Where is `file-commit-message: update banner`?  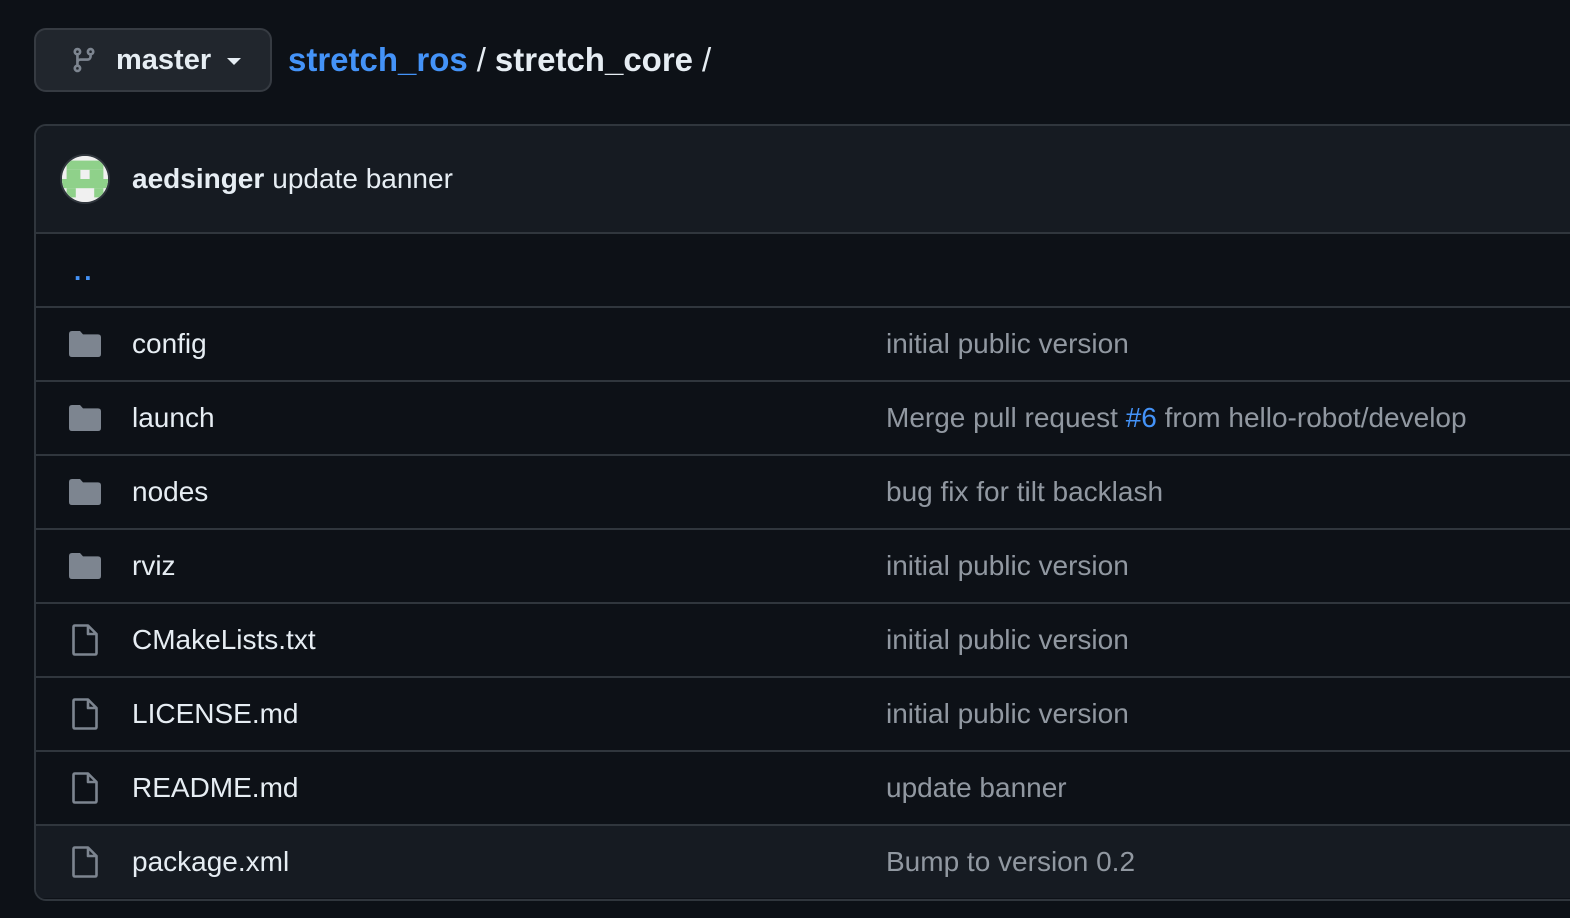
file-commit-message: update banner is located at coordinates (976, 788).